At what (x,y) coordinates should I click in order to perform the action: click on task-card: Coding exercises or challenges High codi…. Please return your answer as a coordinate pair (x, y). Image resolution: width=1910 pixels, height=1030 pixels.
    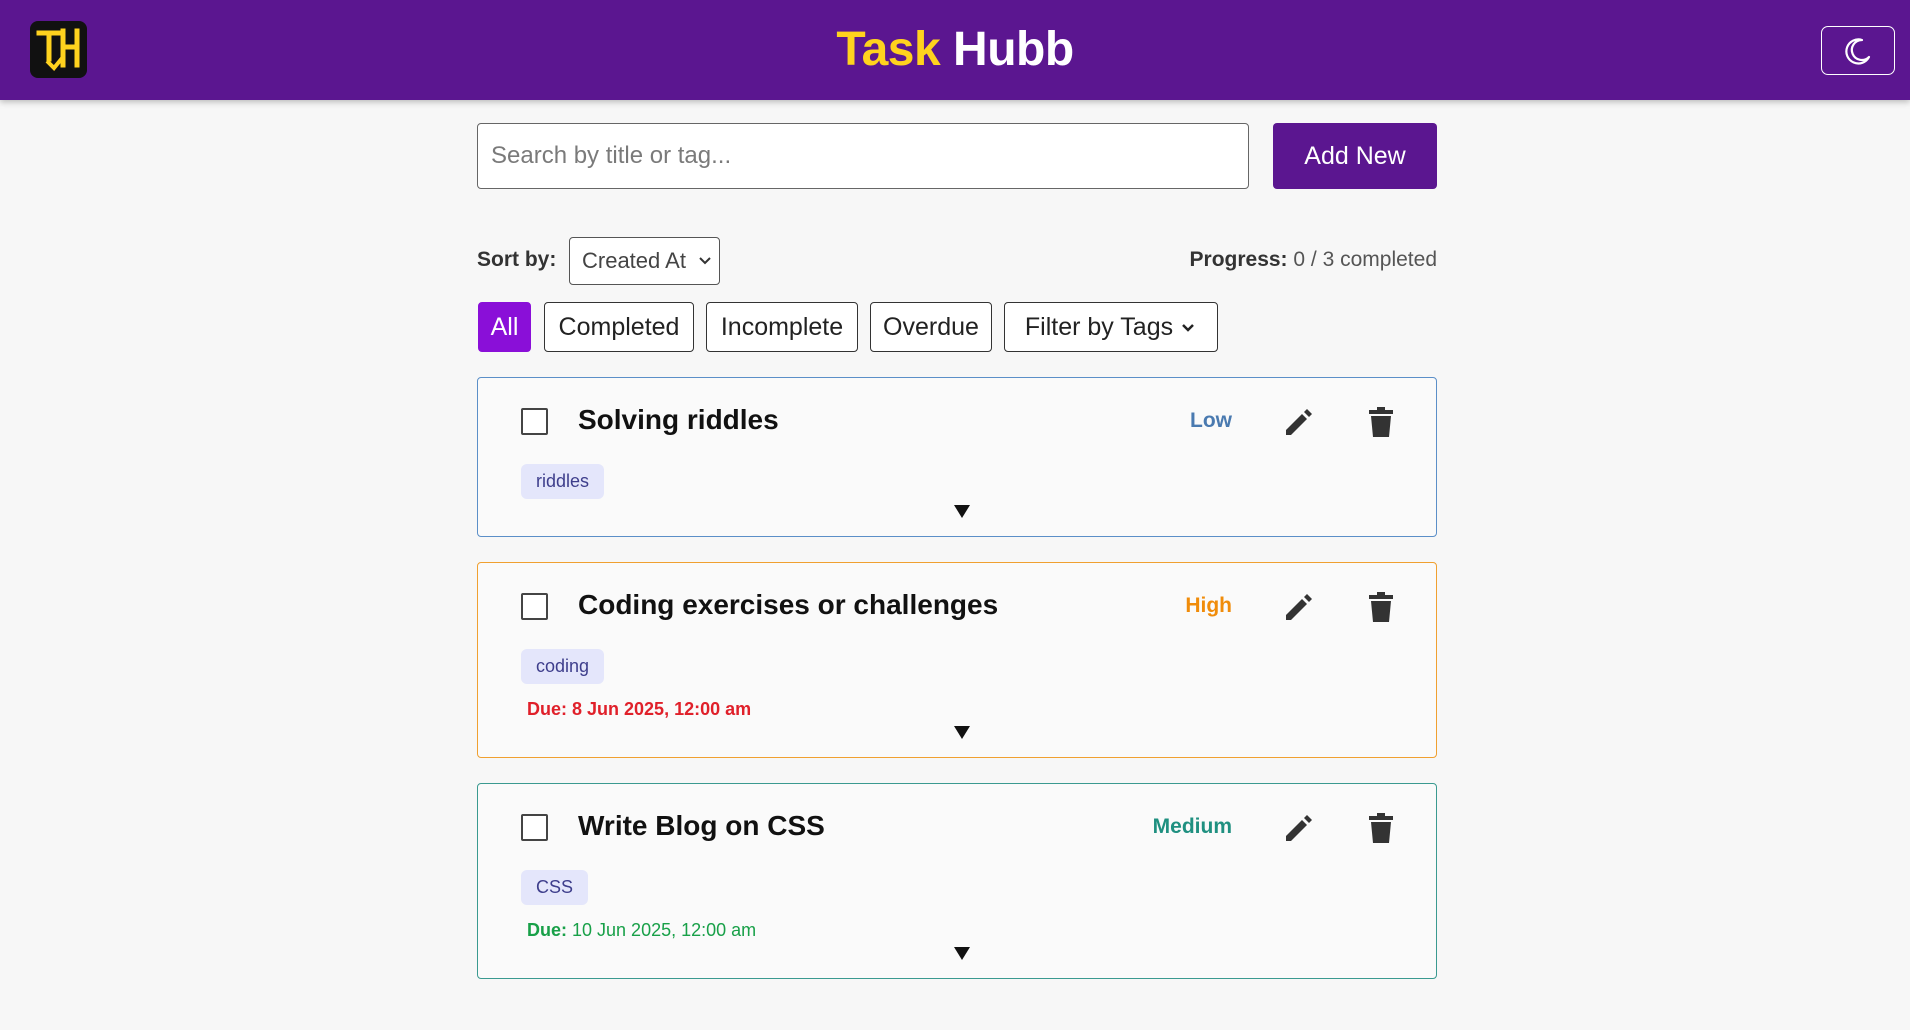
    Looking at the image, I should click on (957, 660).